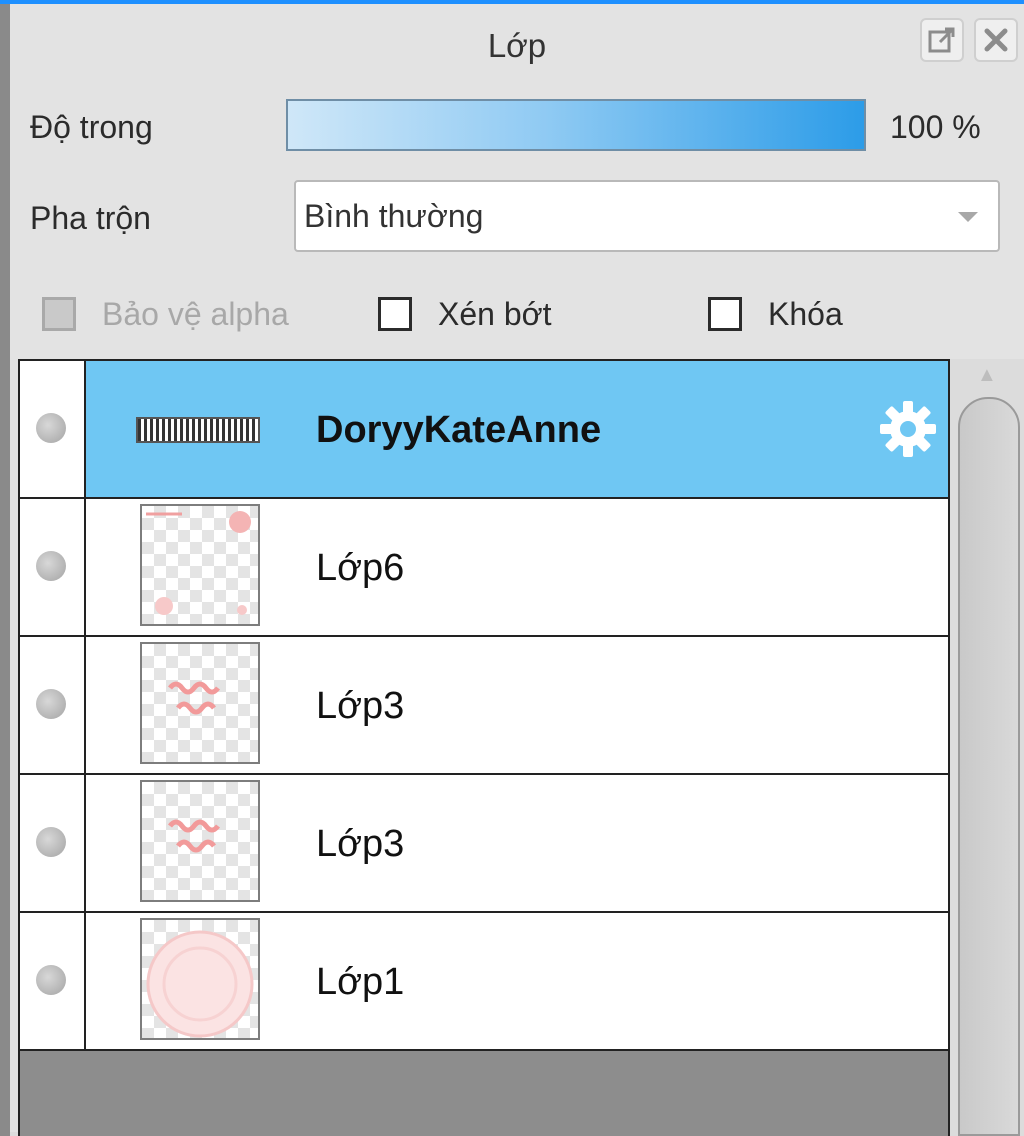  I want to click on scroll-up-icon: ▲, so click(987, 375).